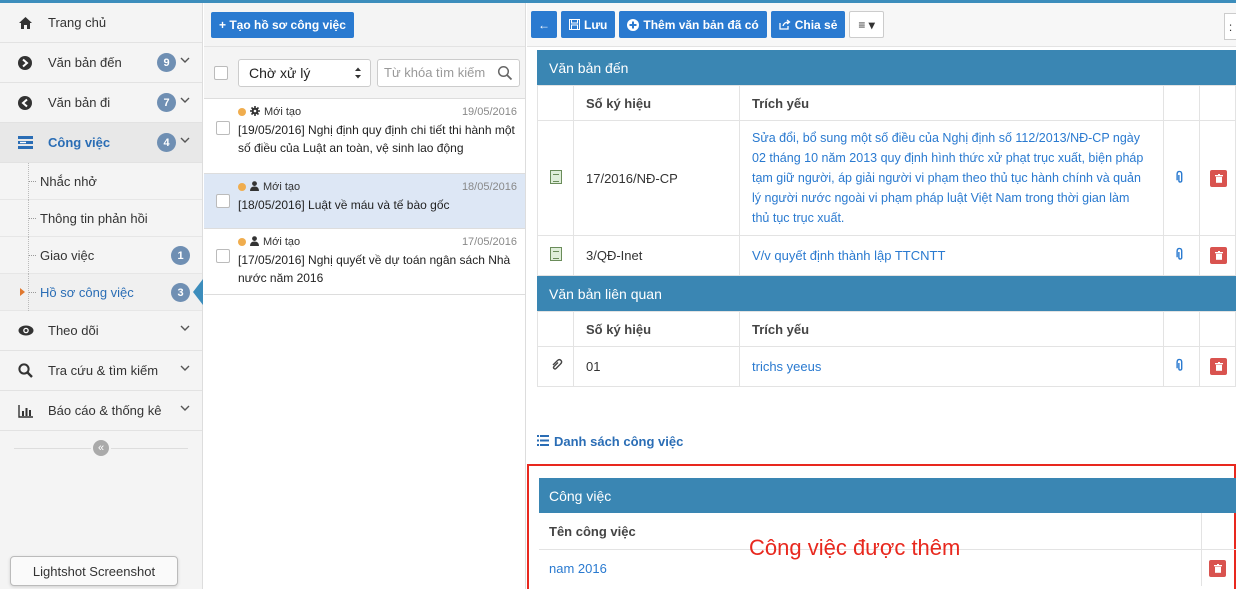  What do you see at coordinates (280, 72) in the screenshot?
I see `status-filter-value: Chờ xử lý` at bounding box center [280, 72].